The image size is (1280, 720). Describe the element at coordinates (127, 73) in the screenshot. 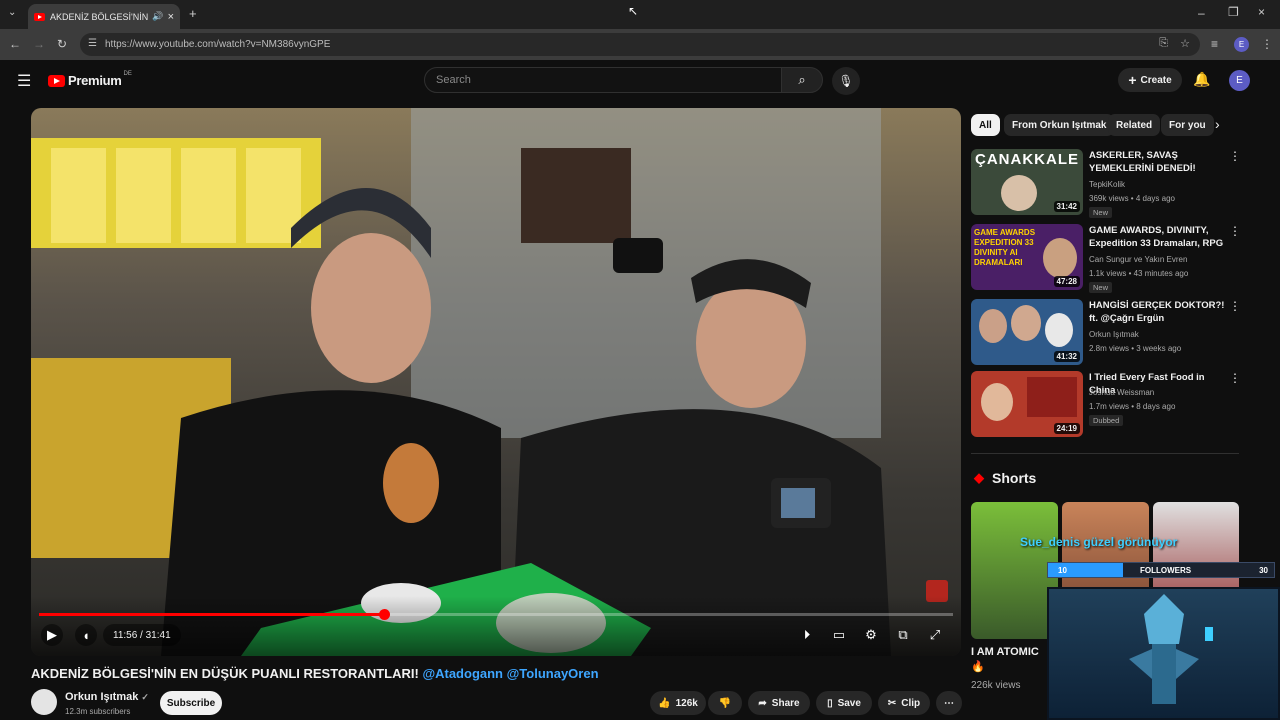

I see `region-code: DE` at that location.